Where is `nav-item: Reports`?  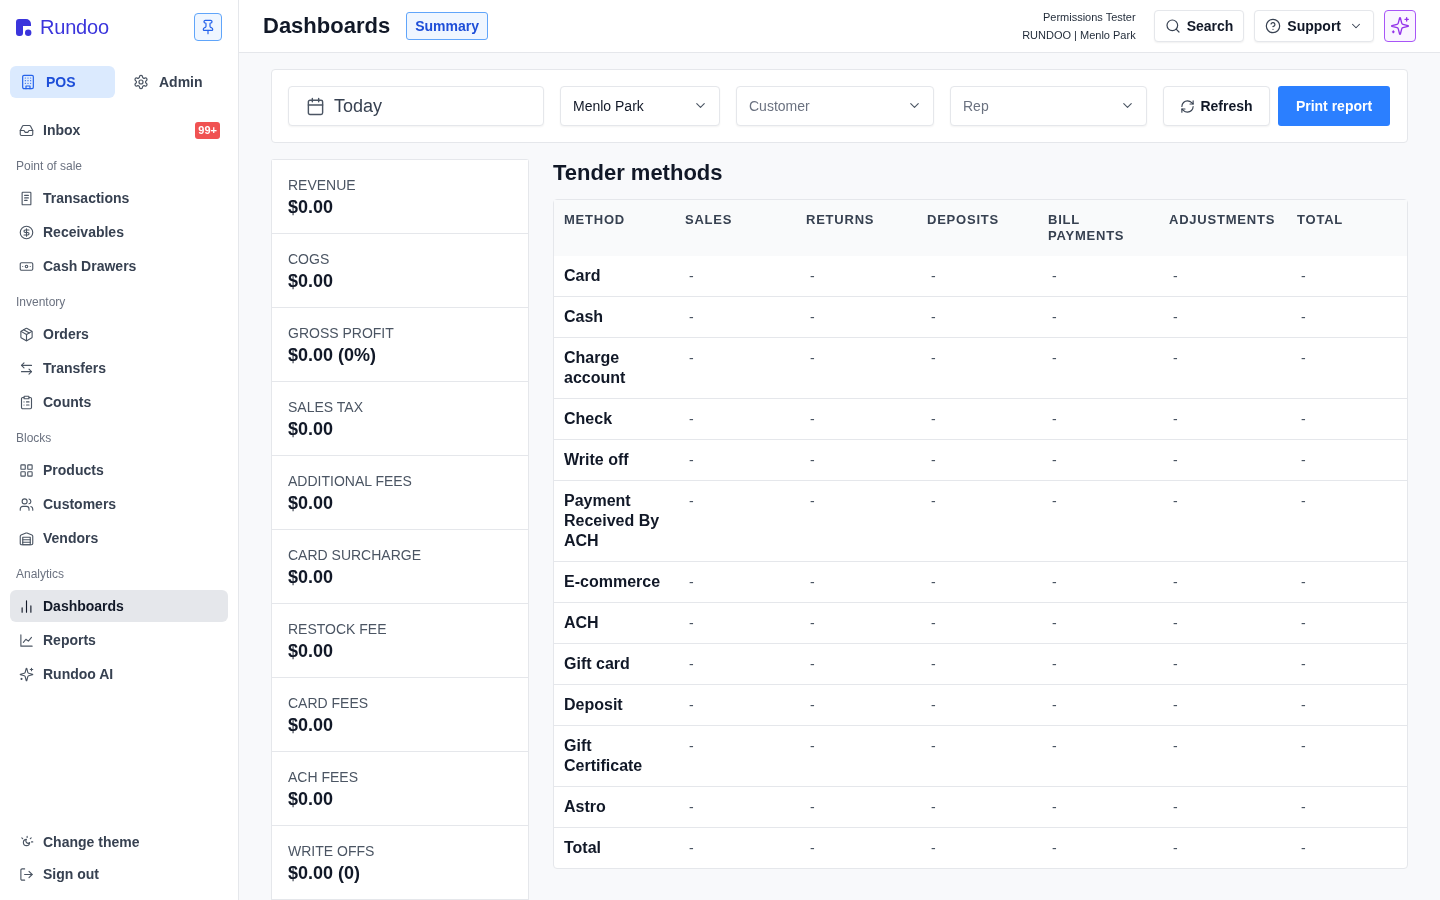 nav-item: Reports is located at coordinates (119, 640).